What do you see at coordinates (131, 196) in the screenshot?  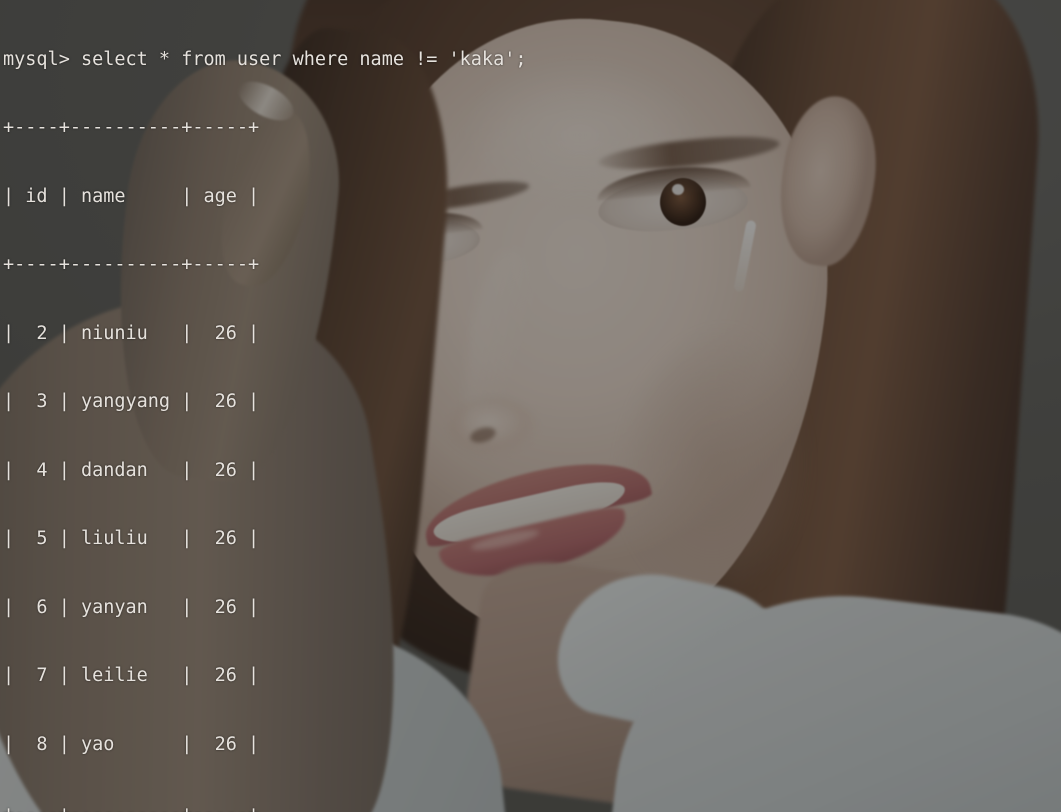 I see `table-header-row: | id | name | age |` at bounding box center [131, 196].